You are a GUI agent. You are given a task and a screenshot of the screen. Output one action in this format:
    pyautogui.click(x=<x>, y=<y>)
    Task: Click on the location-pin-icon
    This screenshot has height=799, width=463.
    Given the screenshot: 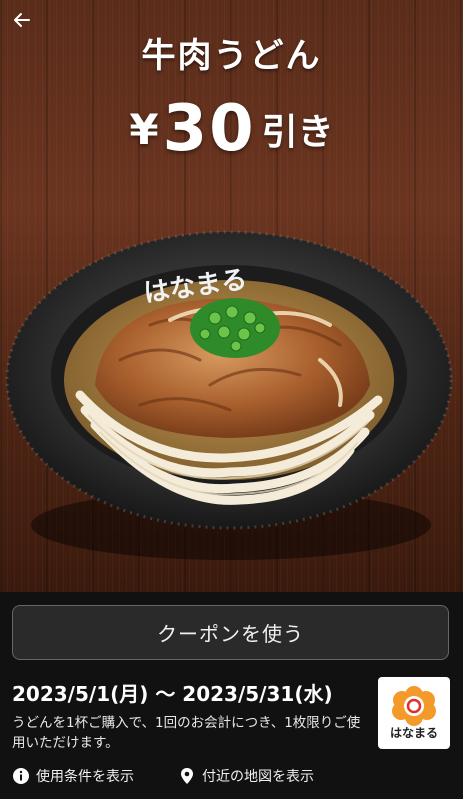 What is the action you would take?
    pyautogui.click(x=187, y=776)
    